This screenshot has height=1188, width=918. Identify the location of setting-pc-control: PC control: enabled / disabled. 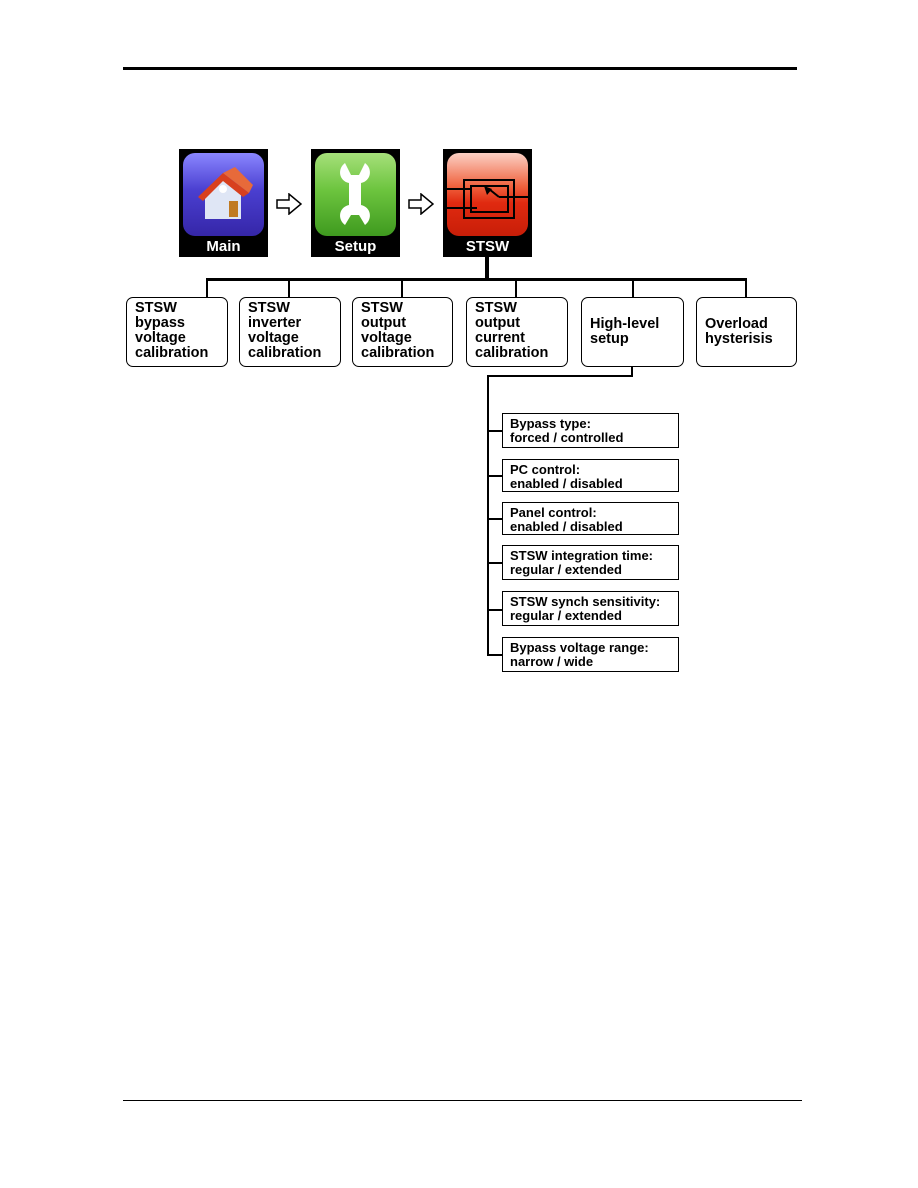
(590, 475).